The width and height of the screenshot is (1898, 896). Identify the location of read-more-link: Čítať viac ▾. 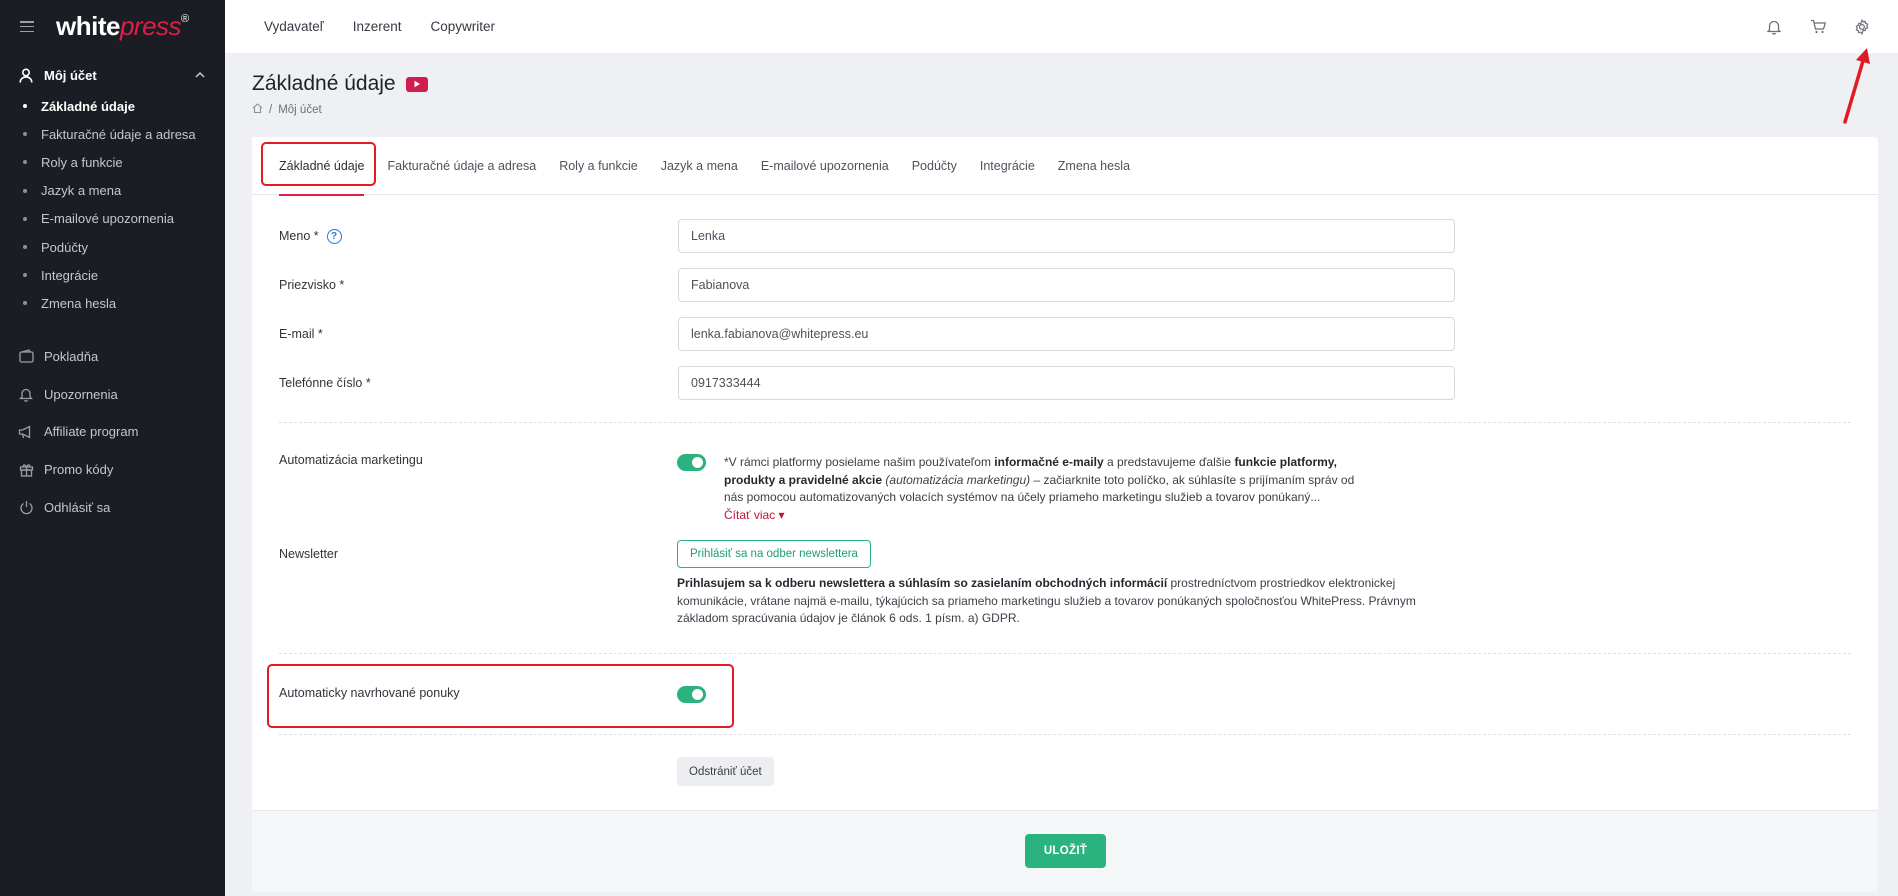
(1044, 516).